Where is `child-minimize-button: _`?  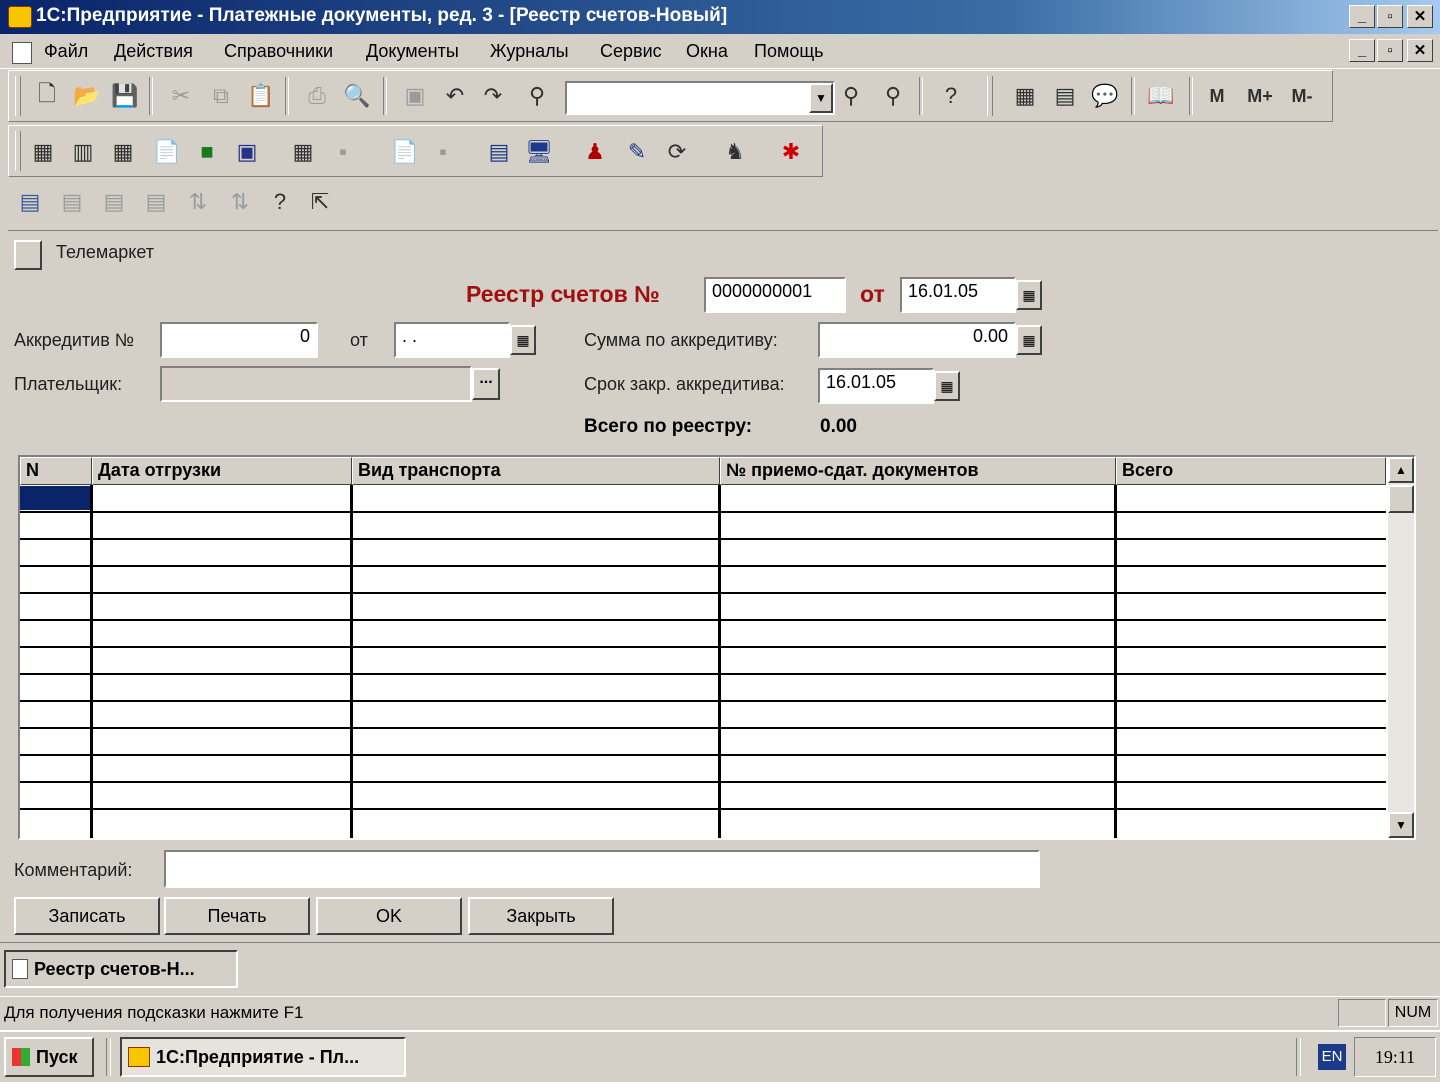
child-minimize-button: _ is located at coordinates (1362, 50).